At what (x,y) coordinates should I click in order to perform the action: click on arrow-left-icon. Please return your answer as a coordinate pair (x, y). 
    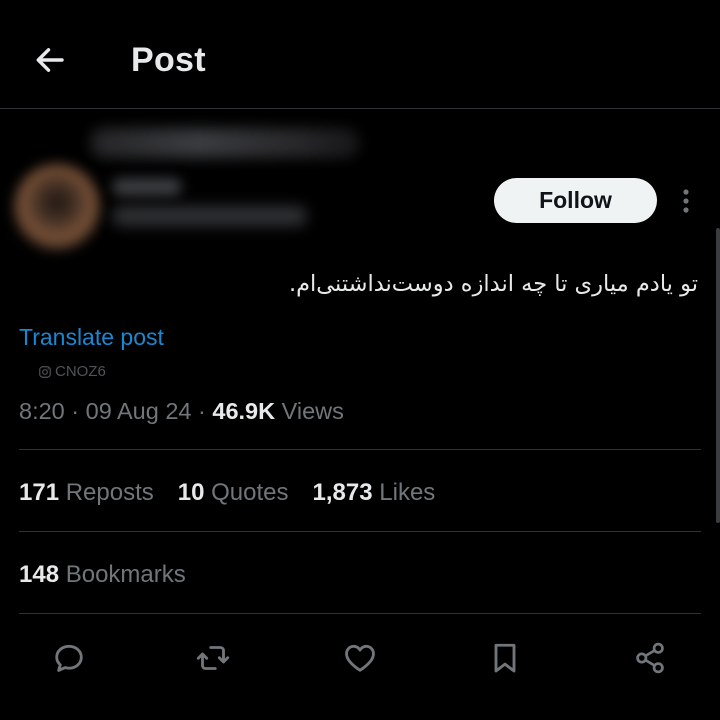
    Looking at the image, I should click on (50, 60).